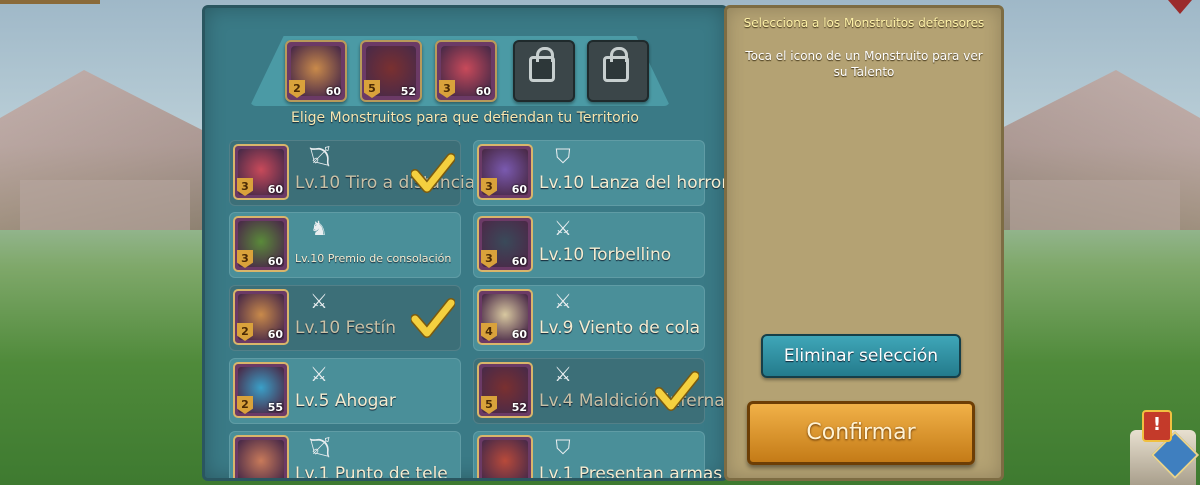 Image resolution: width=1200 pixels, height=485 pixels. What do you see at coordinates (371, 472) in the screenshot?
I see `talent-label: Lv.1 Punto de tele` at bounding box center [371, 472].